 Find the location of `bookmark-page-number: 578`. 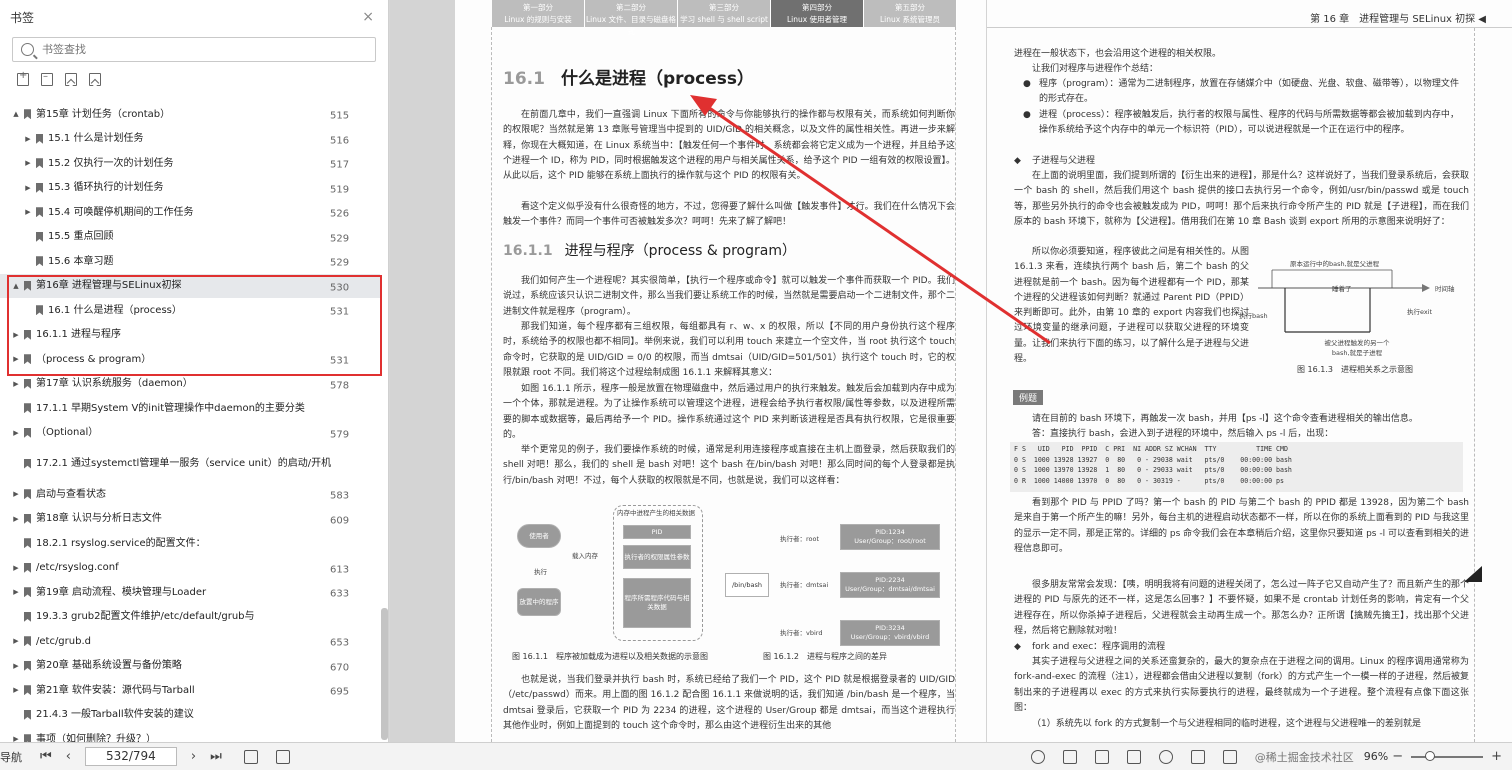

bookmark-page-number: 578 is located at coordinates (340, 386).